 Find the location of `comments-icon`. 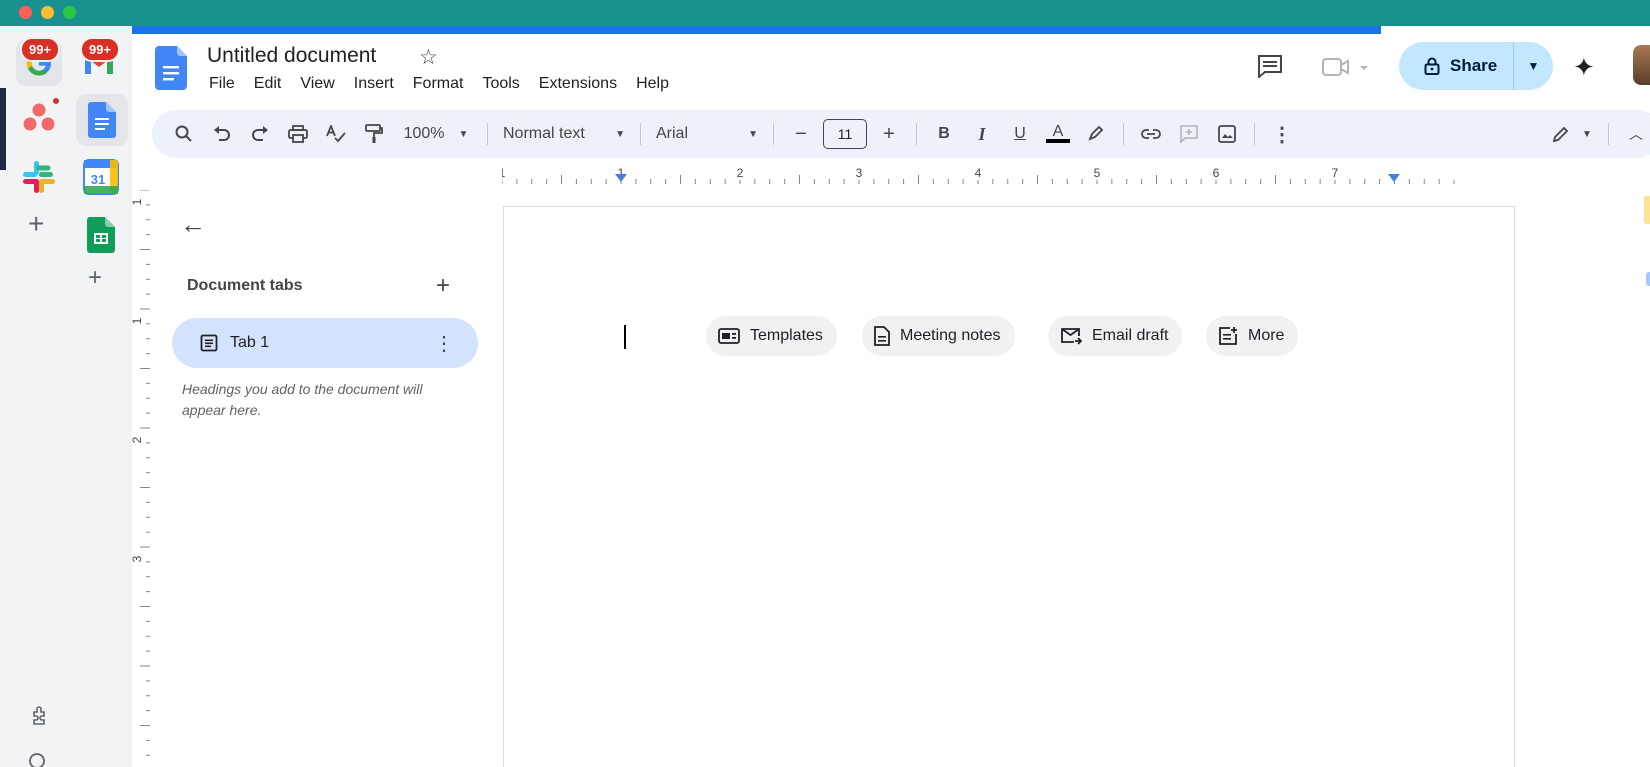

comments-icon is located at coordinates (1270, 68).